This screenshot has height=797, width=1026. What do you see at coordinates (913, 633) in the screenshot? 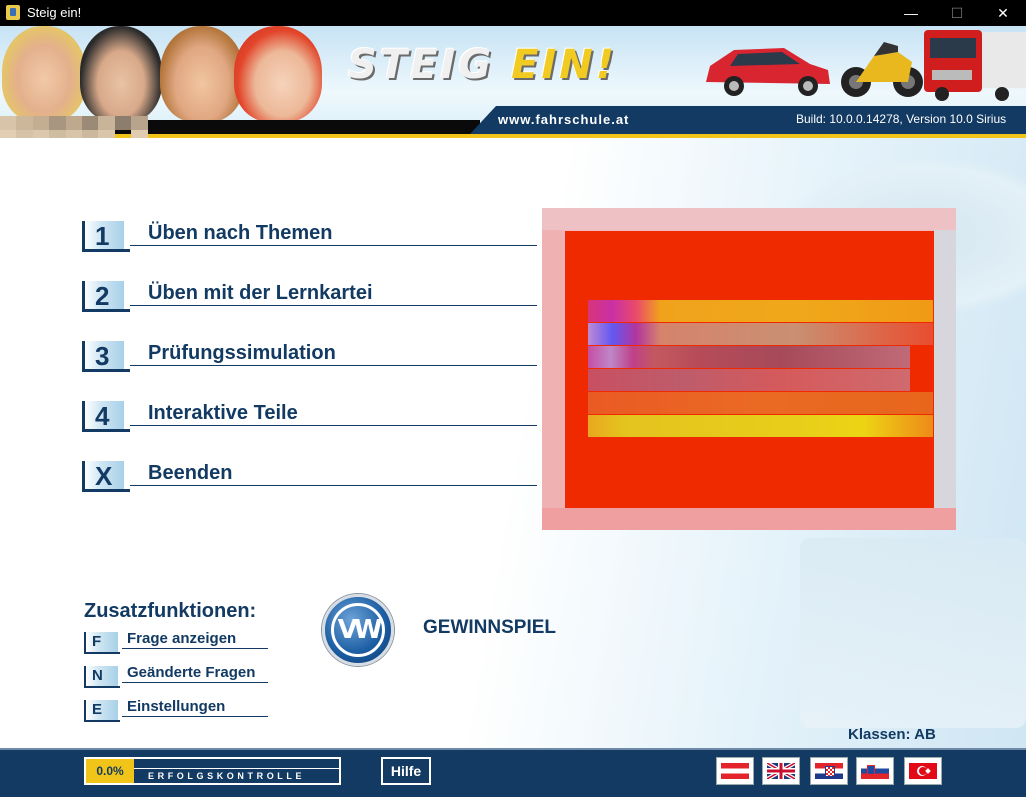
I see `background-truck-watermark` at bounding box center [913, 633].